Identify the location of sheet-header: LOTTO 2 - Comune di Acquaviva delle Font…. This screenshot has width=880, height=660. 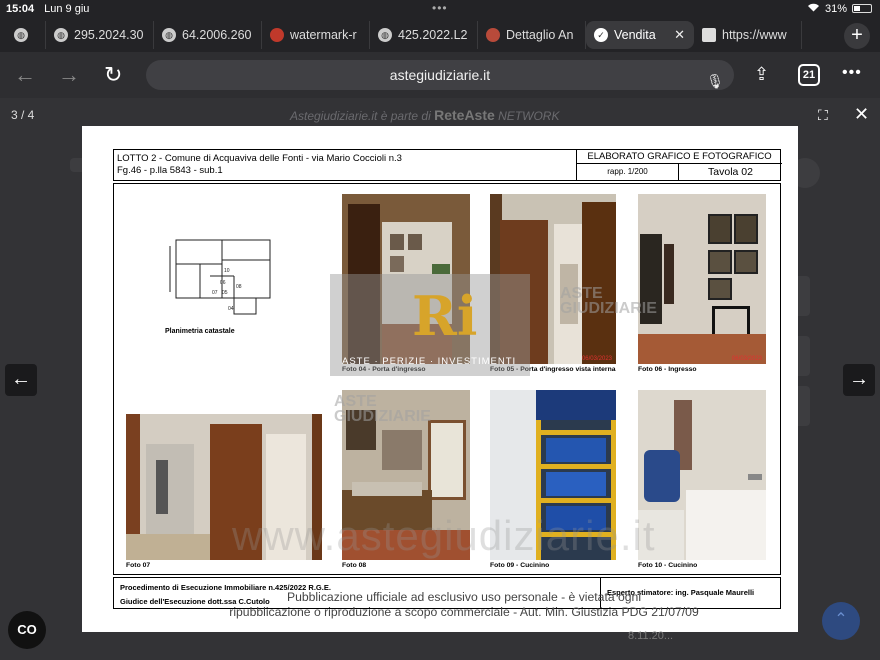
(447, 165).